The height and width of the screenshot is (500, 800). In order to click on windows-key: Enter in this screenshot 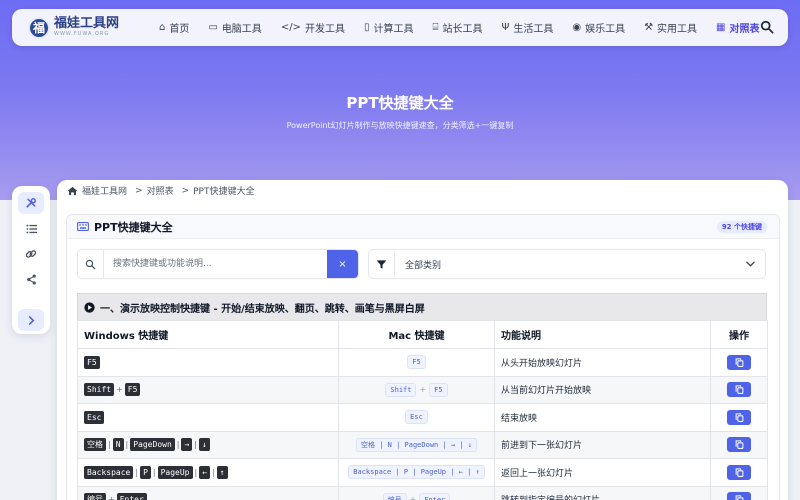, I will do `click(131, 496)`.